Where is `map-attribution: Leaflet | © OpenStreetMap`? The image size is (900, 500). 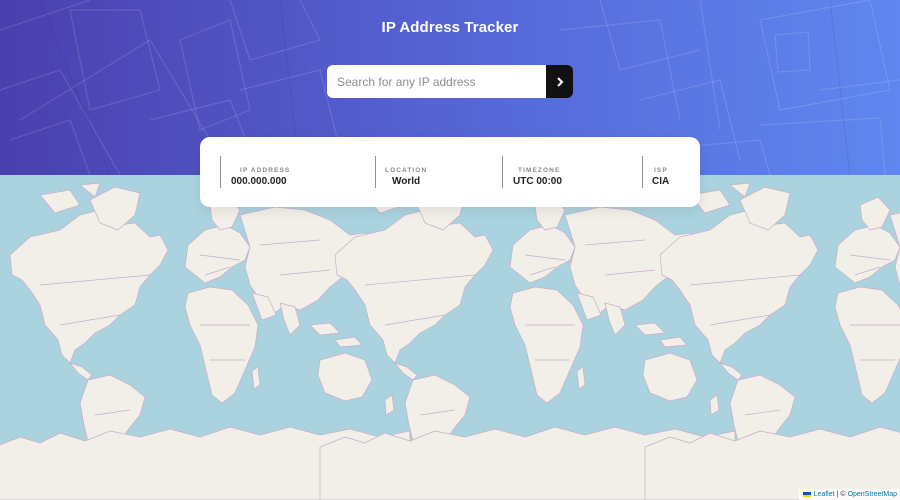 map-attribution: Leaflet | © OpenStreetMap is located at coordinates (849, 494).